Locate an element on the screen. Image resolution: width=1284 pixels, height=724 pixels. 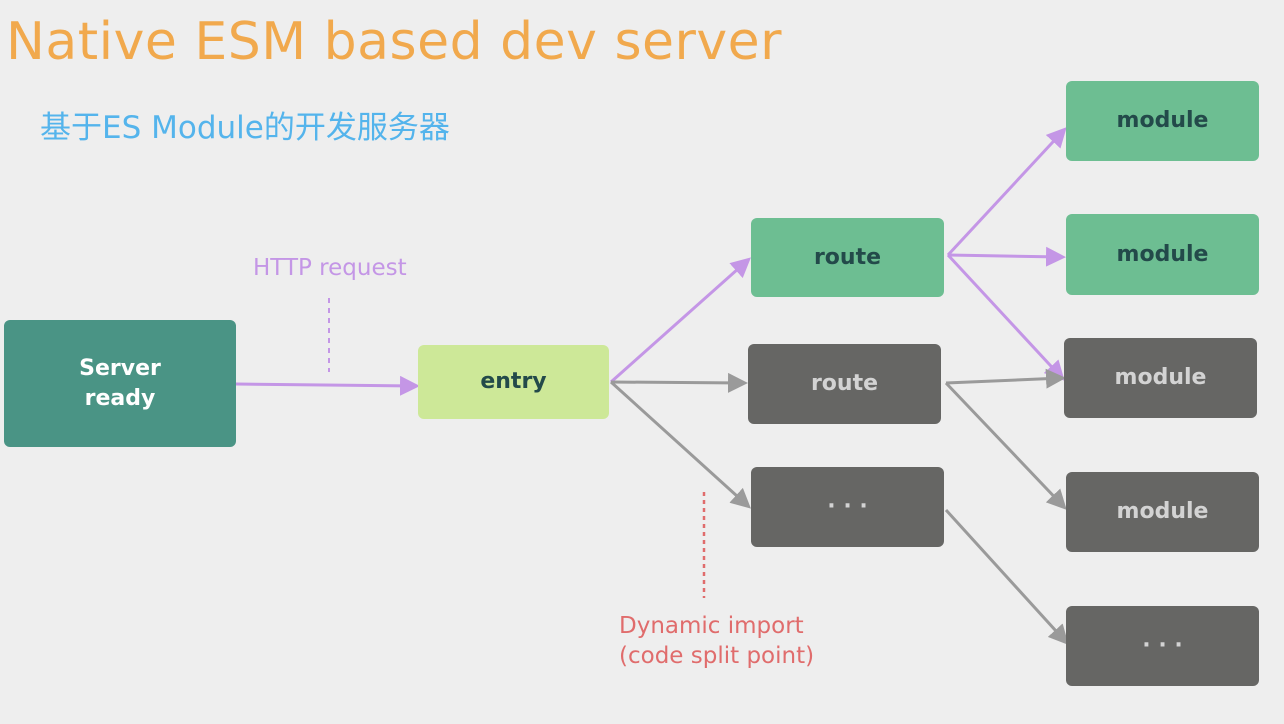
annotation-dynamic-import: Dynamic import (code split point) is located at coordinates (716, 642).